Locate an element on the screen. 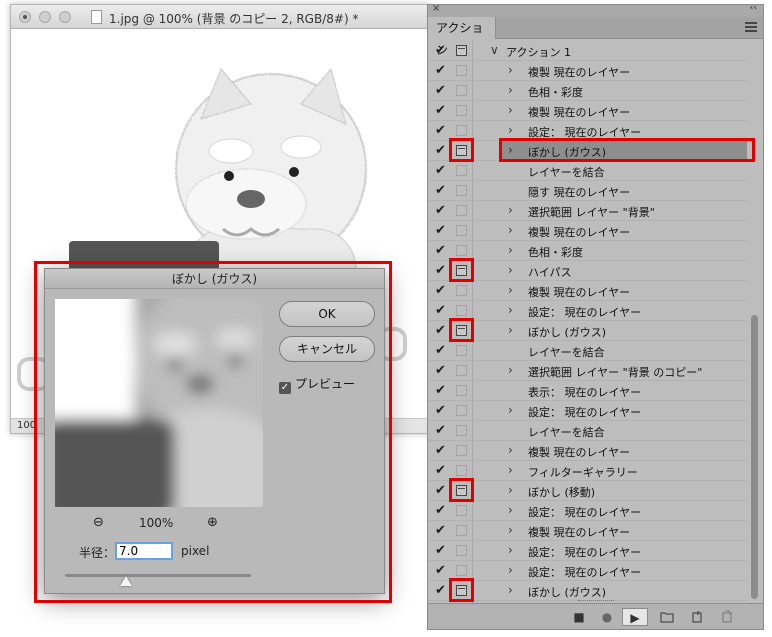  panel-menu-icon is located at coordinates (751, 27).